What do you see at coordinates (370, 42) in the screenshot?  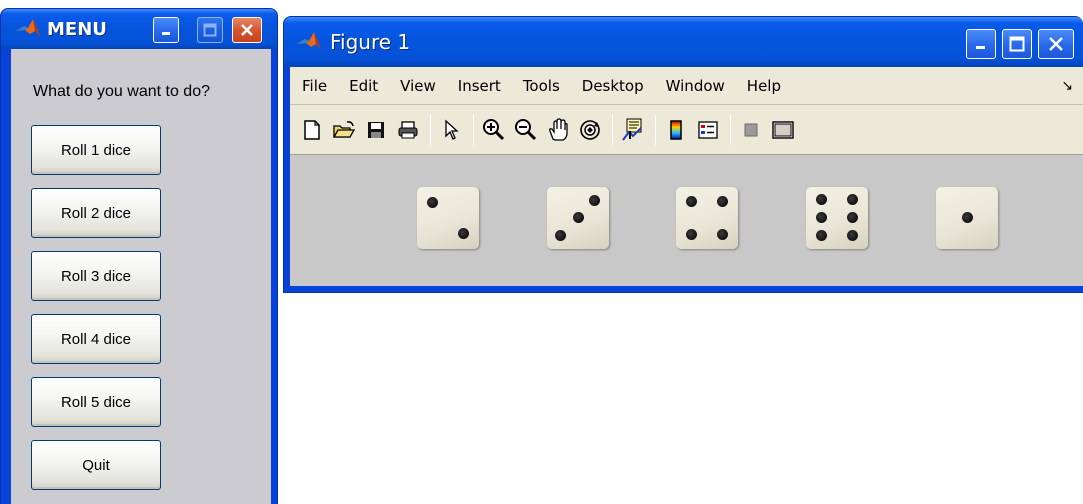 I see `figure-window-title: Figure 1` at bounding box center [370, 42].